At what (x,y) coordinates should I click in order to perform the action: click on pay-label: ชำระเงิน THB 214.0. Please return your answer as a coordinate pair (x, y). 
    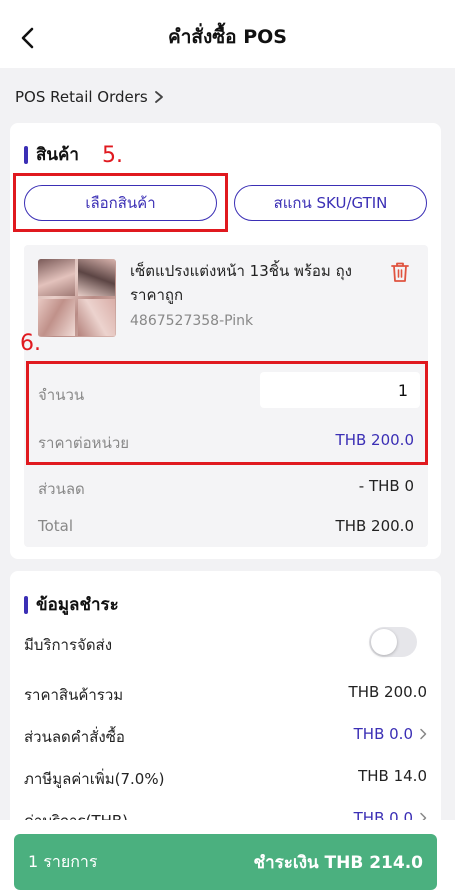
    Looking at the image, I should click on (338, 862).